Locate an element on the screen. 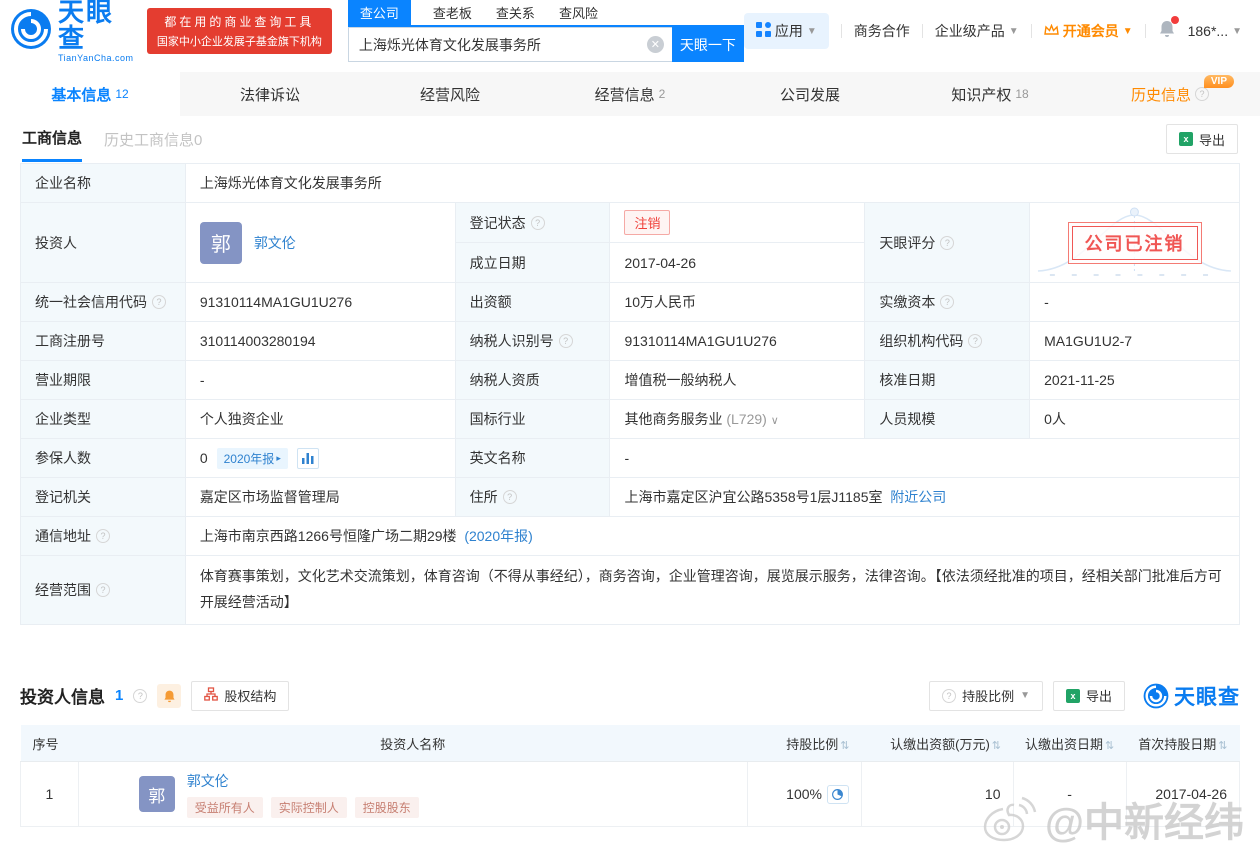 The width and height of the screenshot is (1260, 868). clear-search-icon: ✕ is located at coordinates (655, 44).